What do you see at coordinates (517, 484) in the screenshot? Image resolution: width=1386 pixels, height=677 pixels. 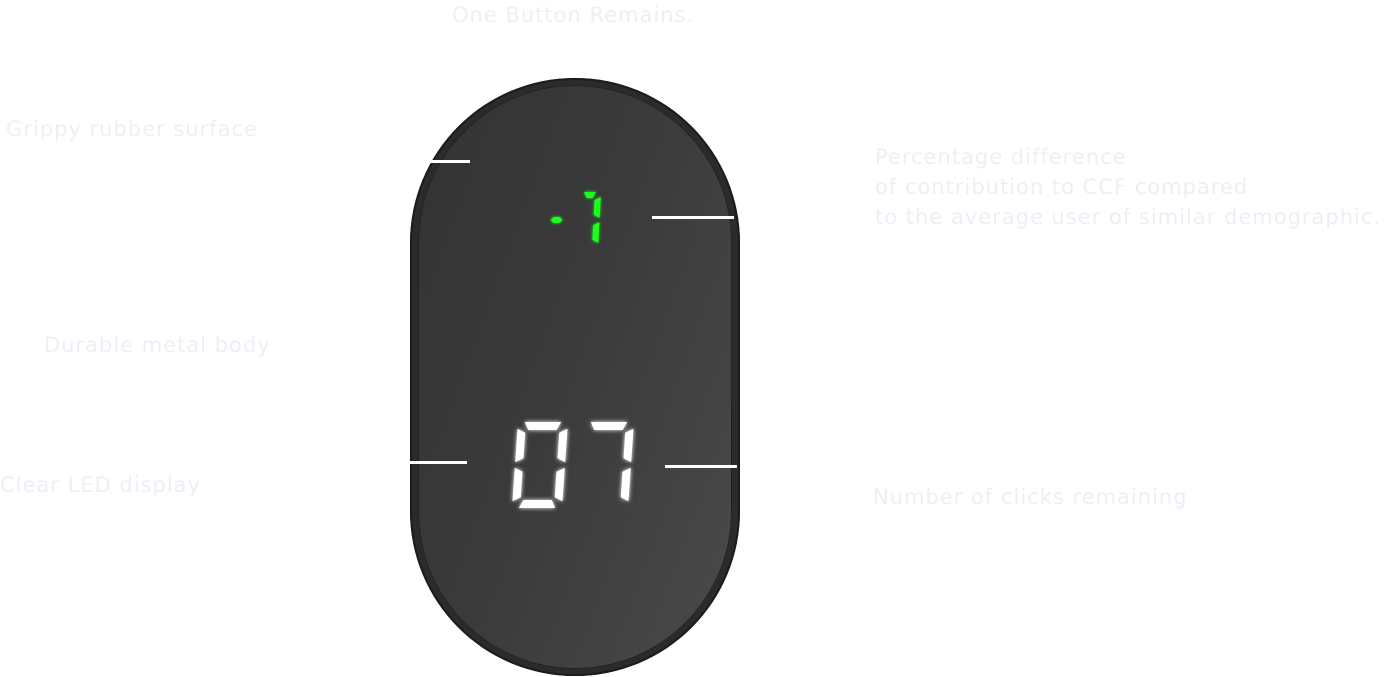 I see `clicks-digit-1-segment-e` at bounding box center [517, 484].